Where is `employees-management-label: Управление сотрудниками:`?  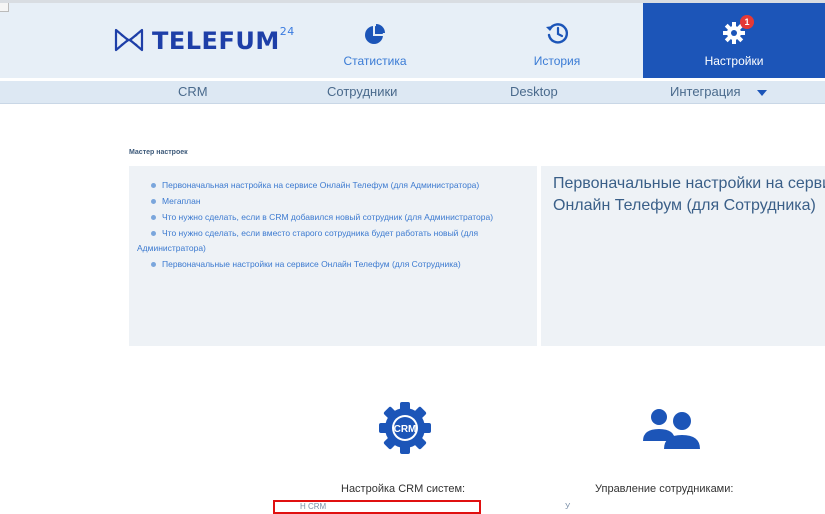 employees-management-label: Управление сотрудниками: is located at coordinates (664, 489).